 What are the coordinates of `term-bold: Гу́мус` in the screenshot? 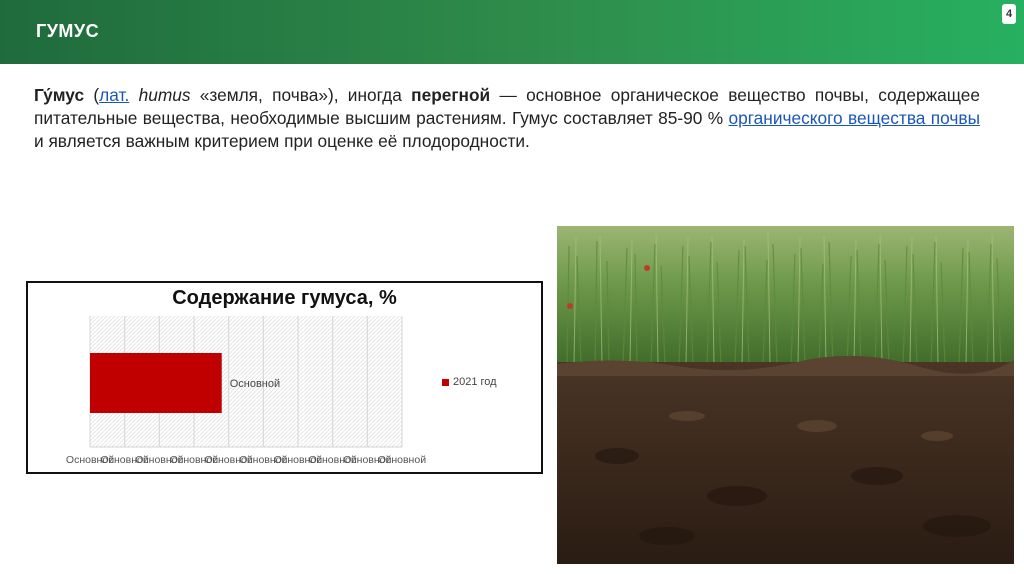 It's located at (59, 95).